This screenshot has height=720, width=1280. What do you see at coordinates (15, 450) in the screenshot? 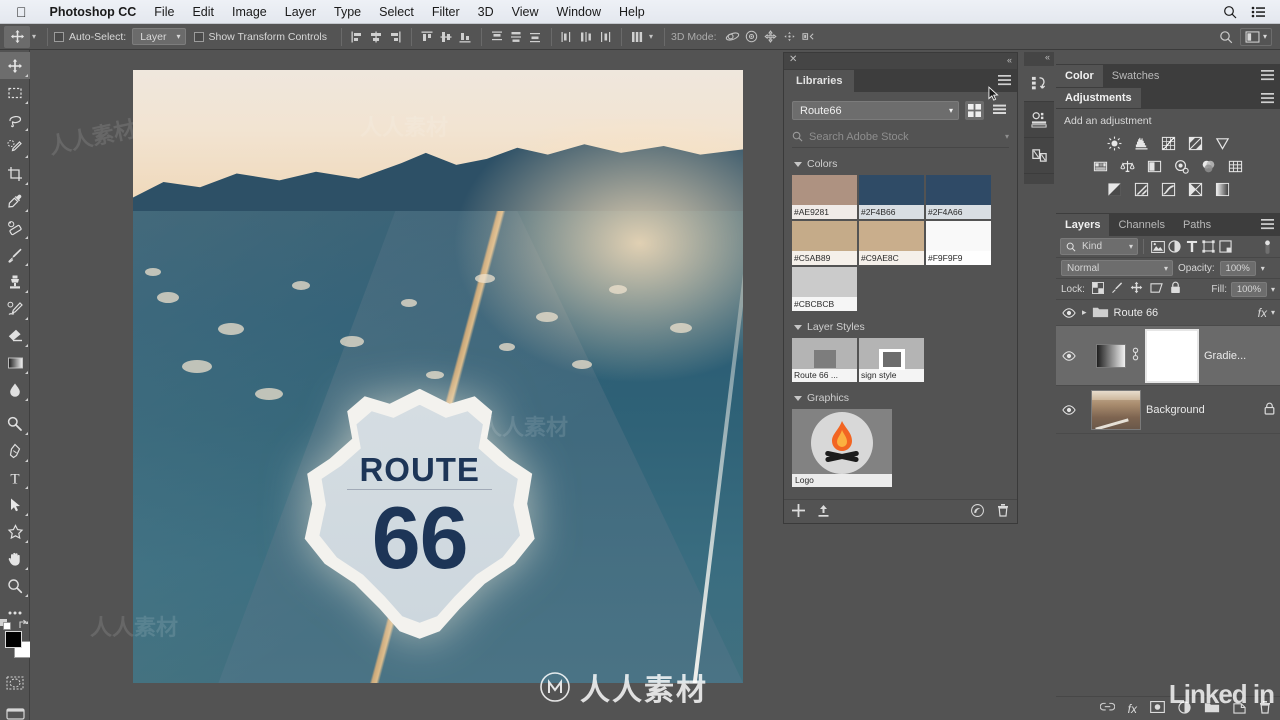
I see `pen-tool` at bounding box center [15, 450].